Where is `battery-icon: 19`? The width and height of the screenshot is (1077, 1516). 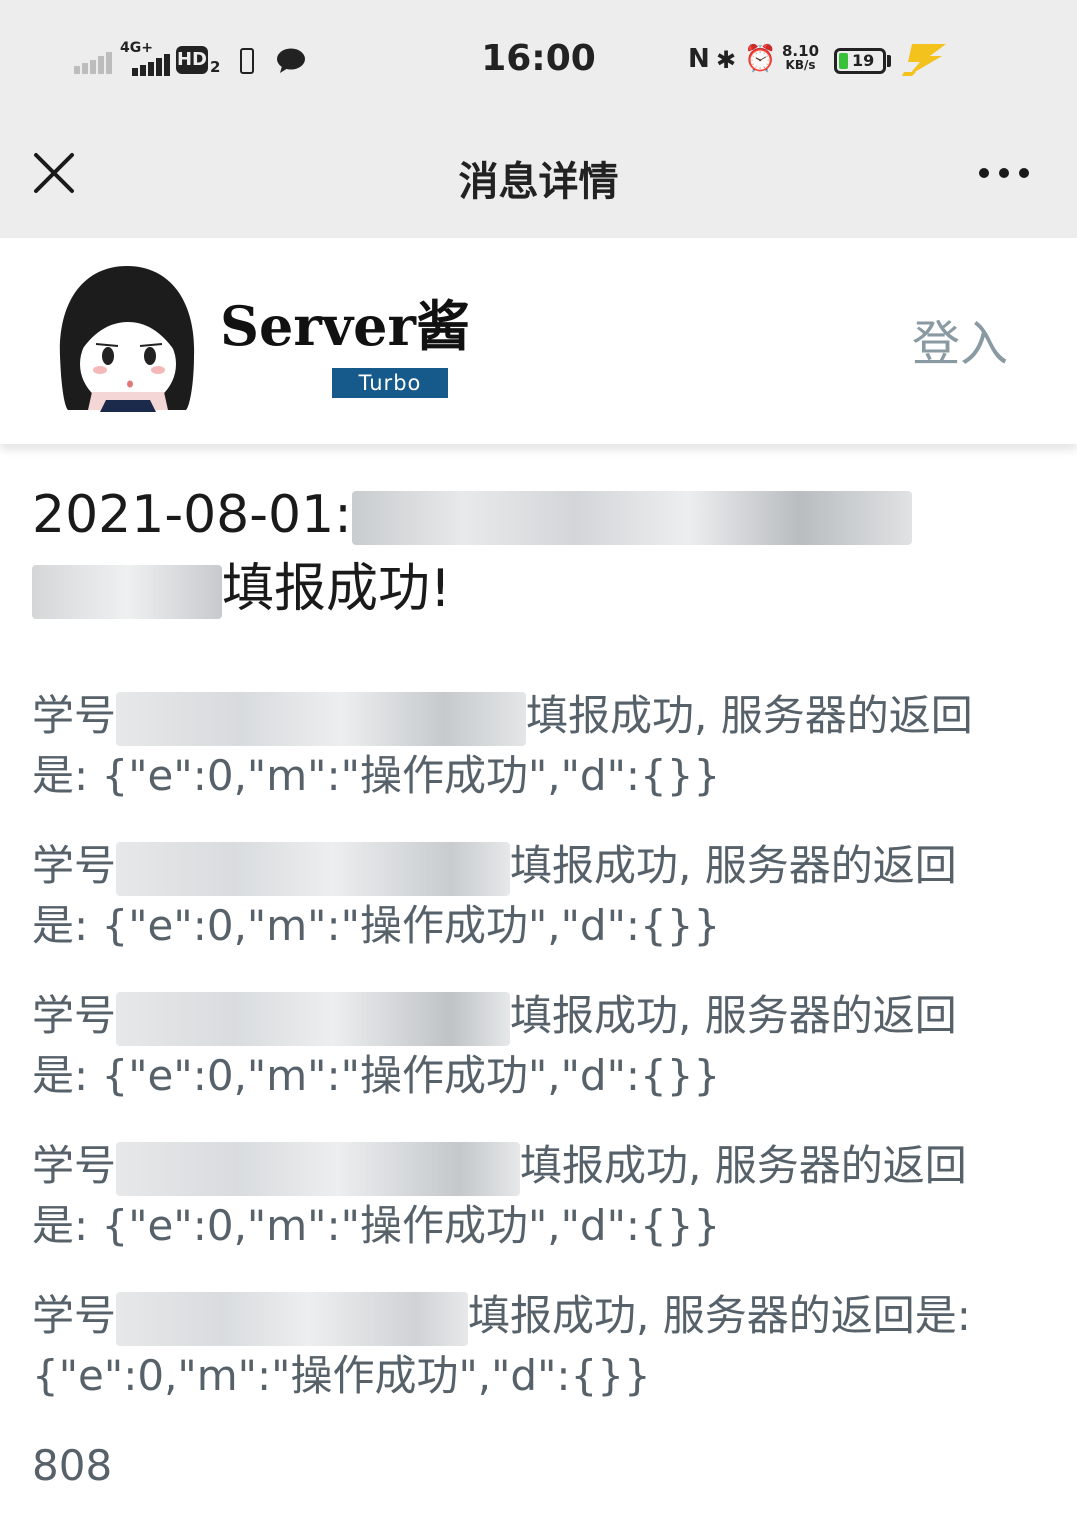
battery-icon: 19 is located at coordinates (860, 61).